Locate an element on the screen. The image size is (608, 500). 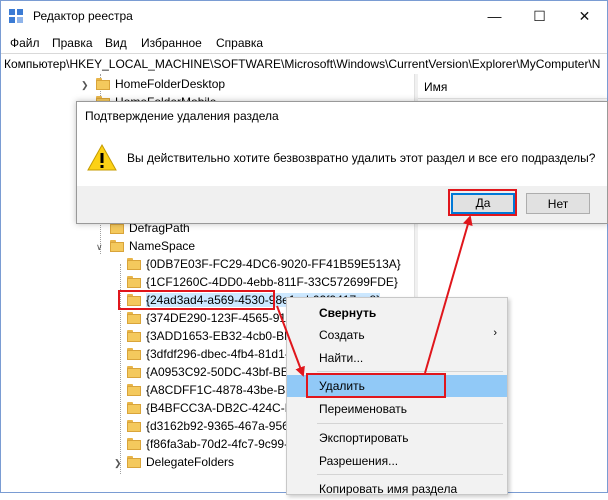
arrow-to-delete is located at coordinates (290, 341).